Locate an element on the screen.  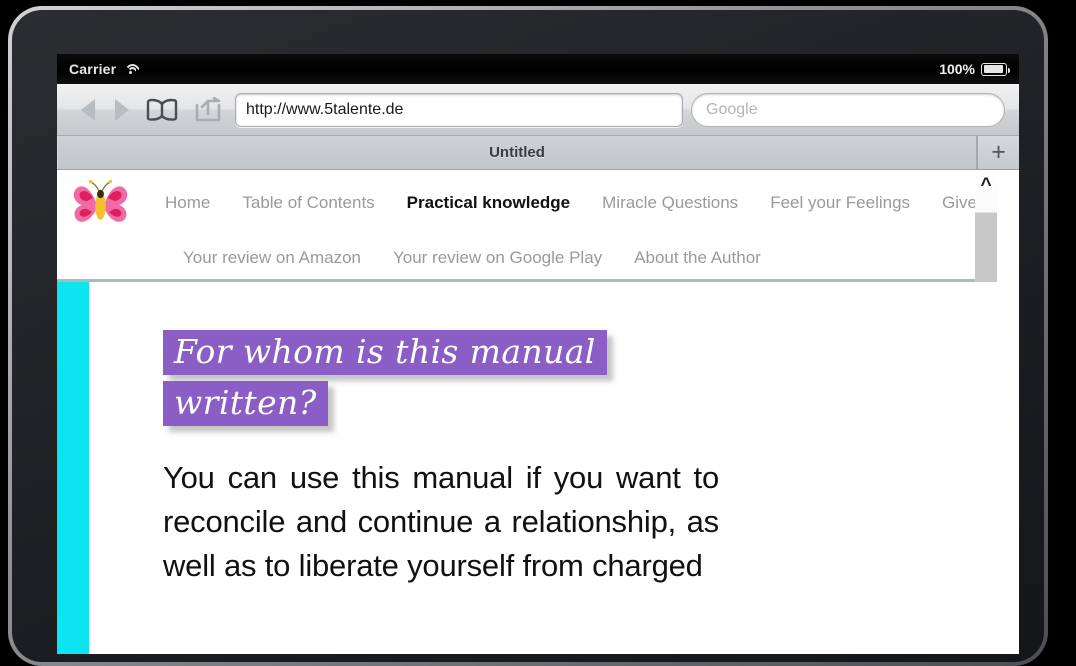
ios-status-bar: Carrier 100% is located at coordinates (538, 69).